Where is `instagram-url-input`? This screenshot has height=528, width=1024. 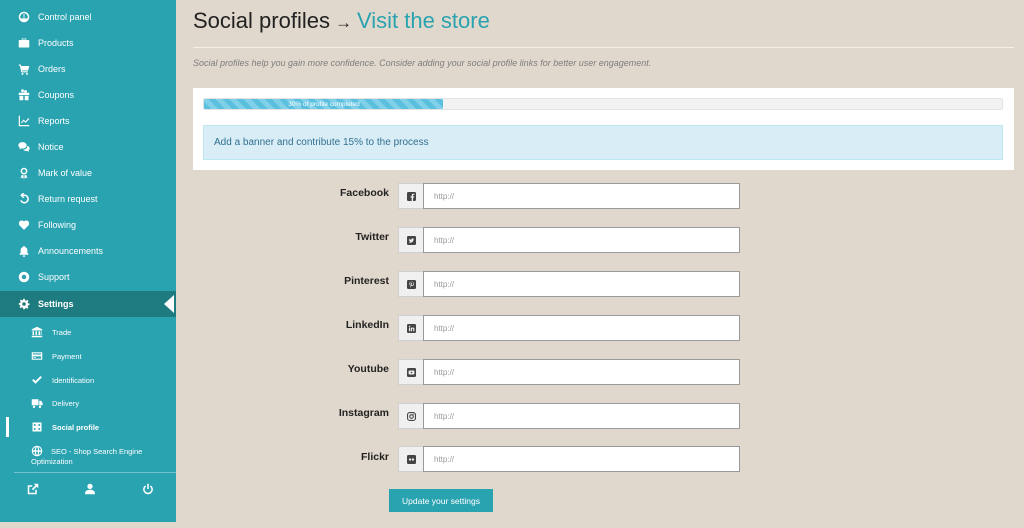
instagram-url-input is located at coordinates (581, 416).